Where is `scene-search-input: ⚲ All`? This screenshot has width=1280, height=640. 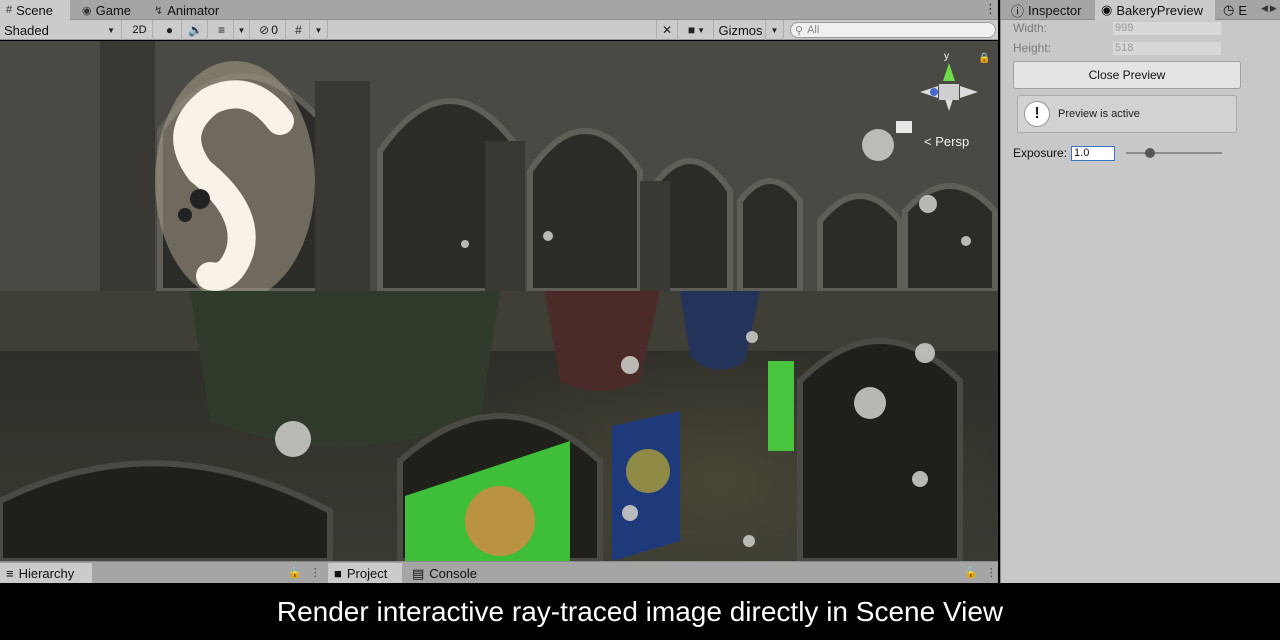
scene-search-input: ⚲ All is located at coordinates (893, 30).